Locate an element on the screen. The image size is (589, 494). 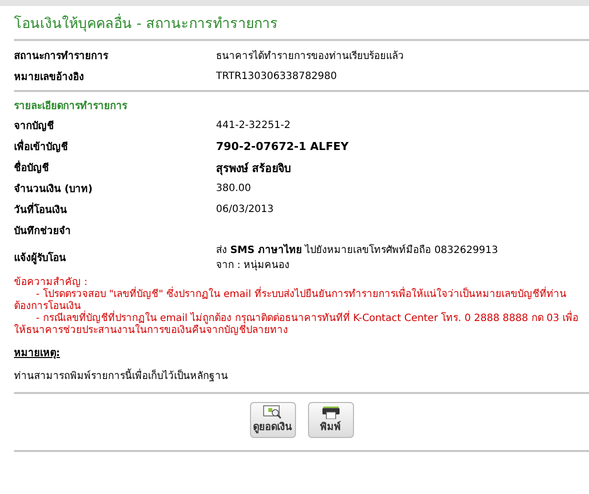
field-label: จำนวนเงิน (บาท) is located at coordinates (54, 189).